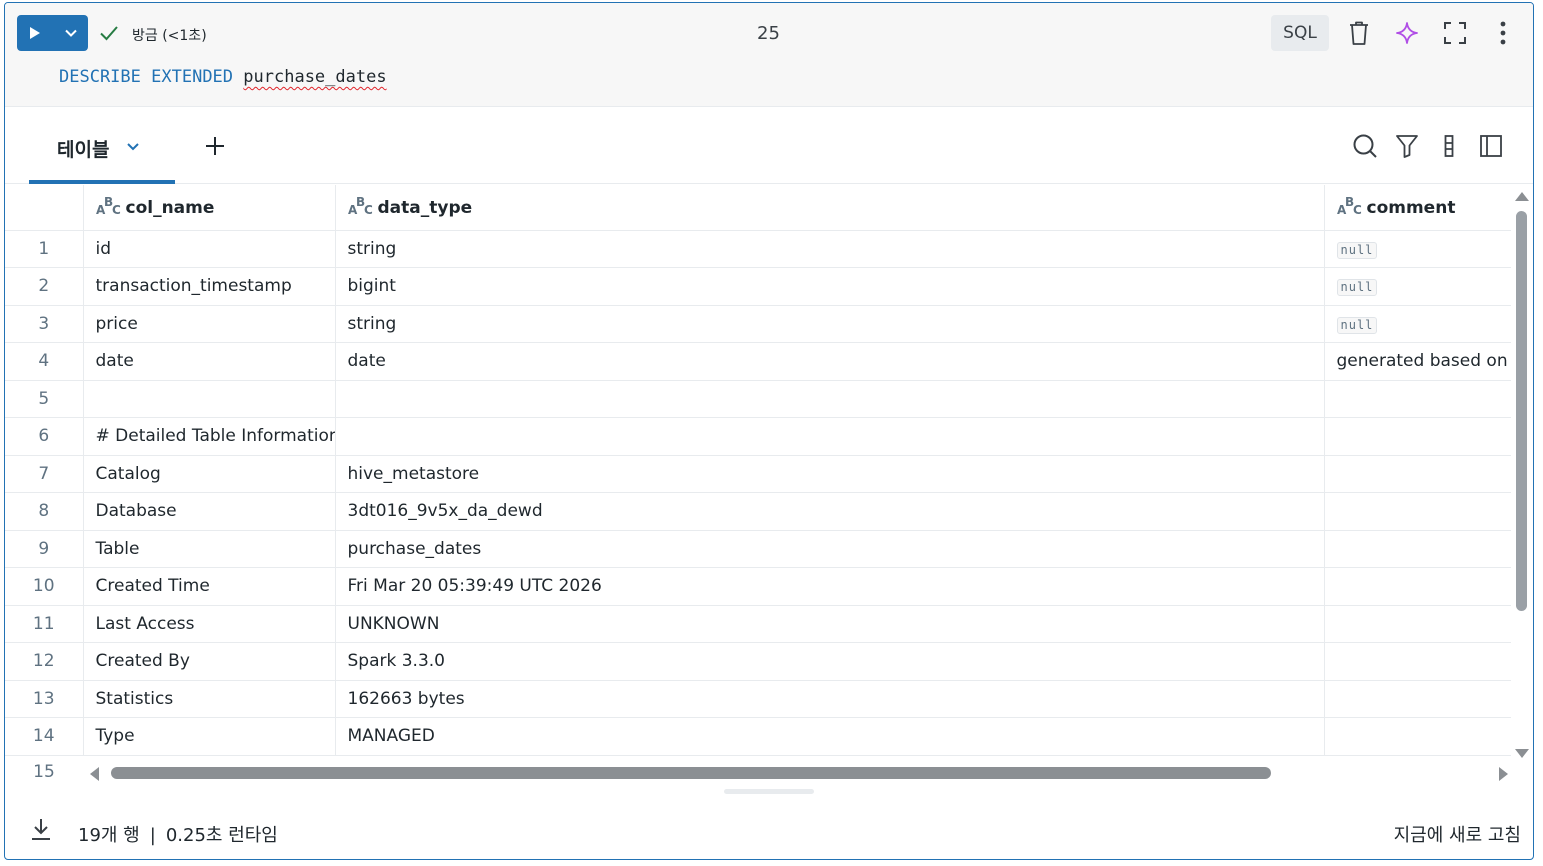  Describe the element at coordinates (209, 661) in the screenshot. I see `cell-col-name: Created By` at that location.